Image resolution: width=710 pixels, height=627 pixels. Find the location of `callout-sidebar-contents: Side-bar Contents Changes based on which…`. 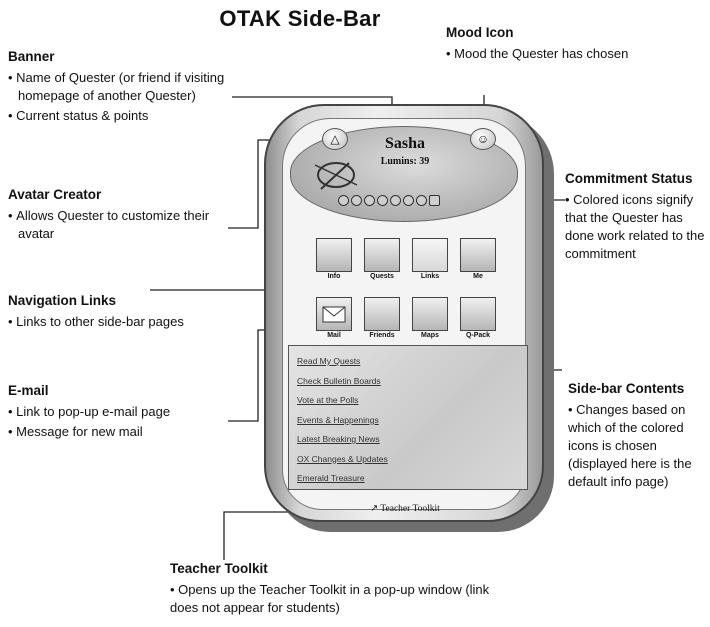

callout-sidebar-contents: Side-bar Contents Changes based on which… is located at coordinates (637, 436).